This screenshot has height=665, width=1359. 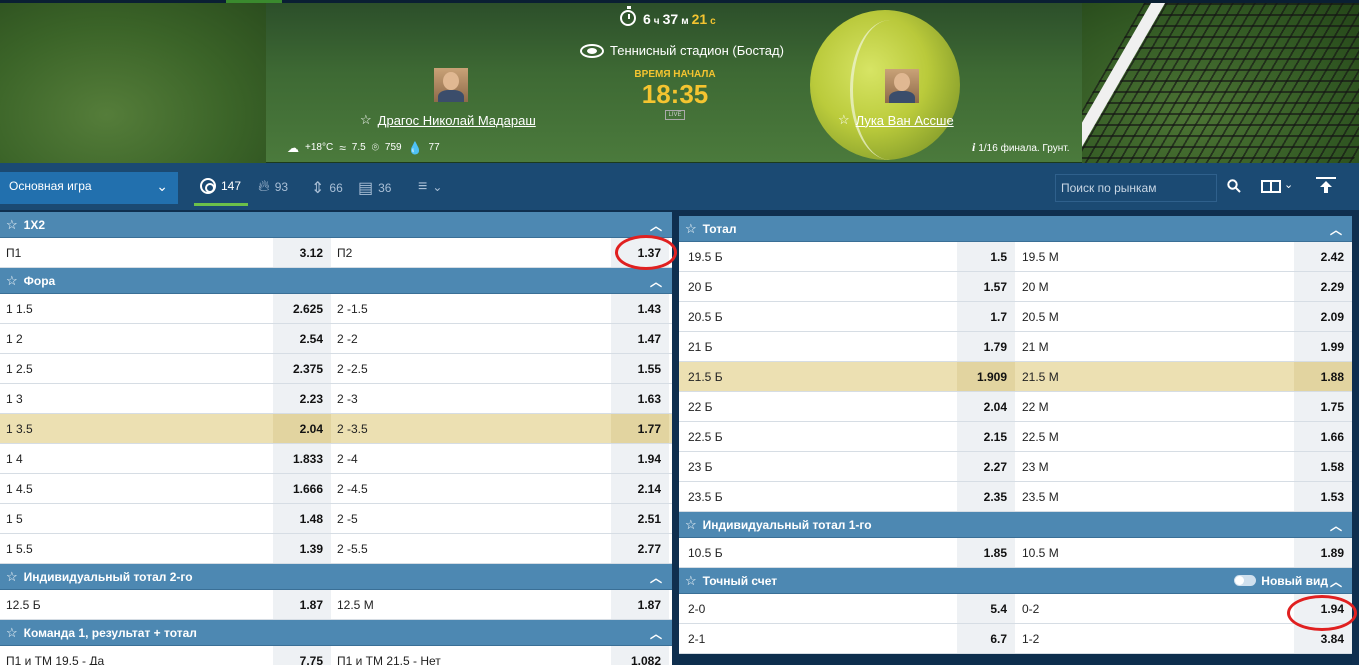 I want to click on outcome-odds: 1.77, so click(x=640, y=428).